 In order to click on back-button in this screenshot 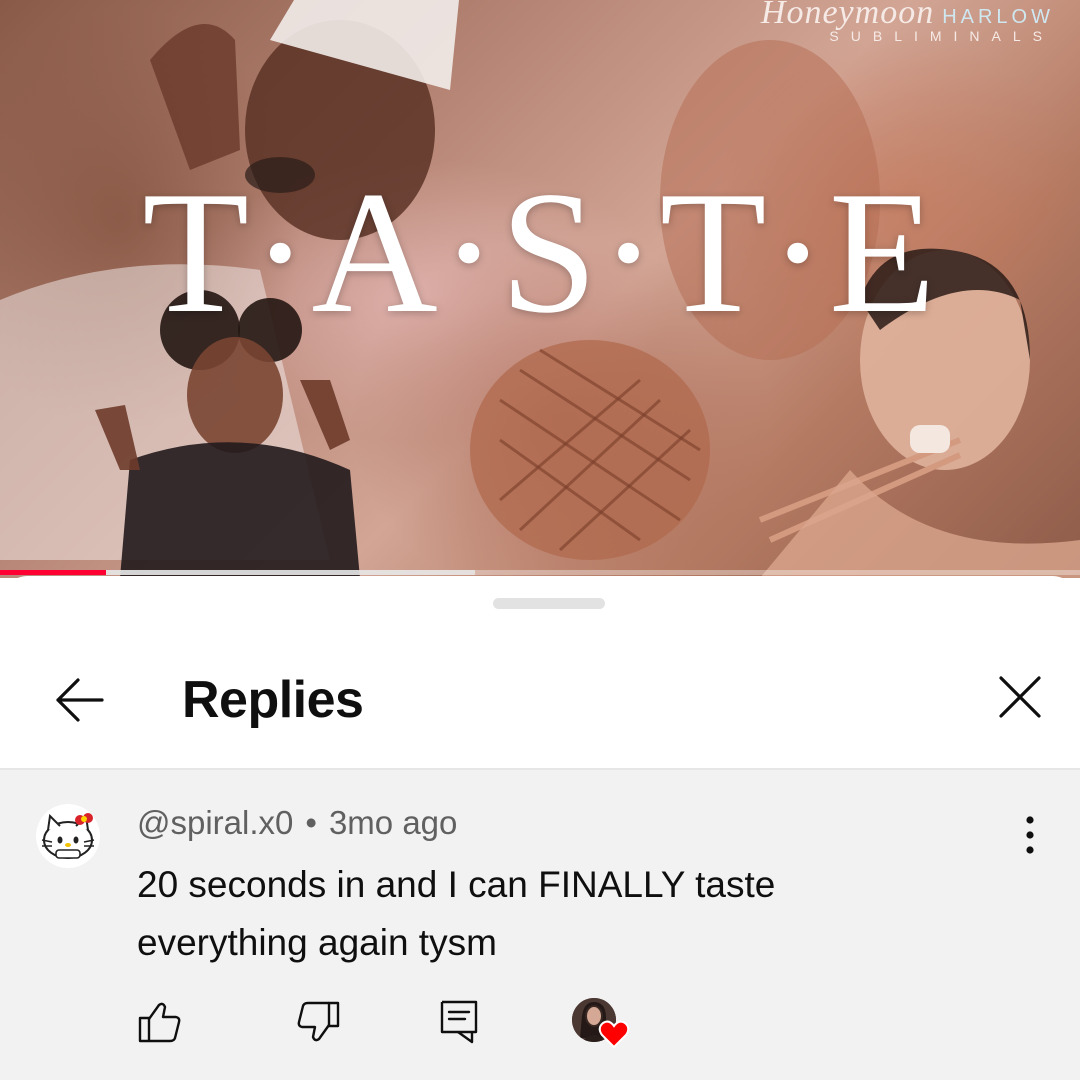, I will do `click(80, 700)`.